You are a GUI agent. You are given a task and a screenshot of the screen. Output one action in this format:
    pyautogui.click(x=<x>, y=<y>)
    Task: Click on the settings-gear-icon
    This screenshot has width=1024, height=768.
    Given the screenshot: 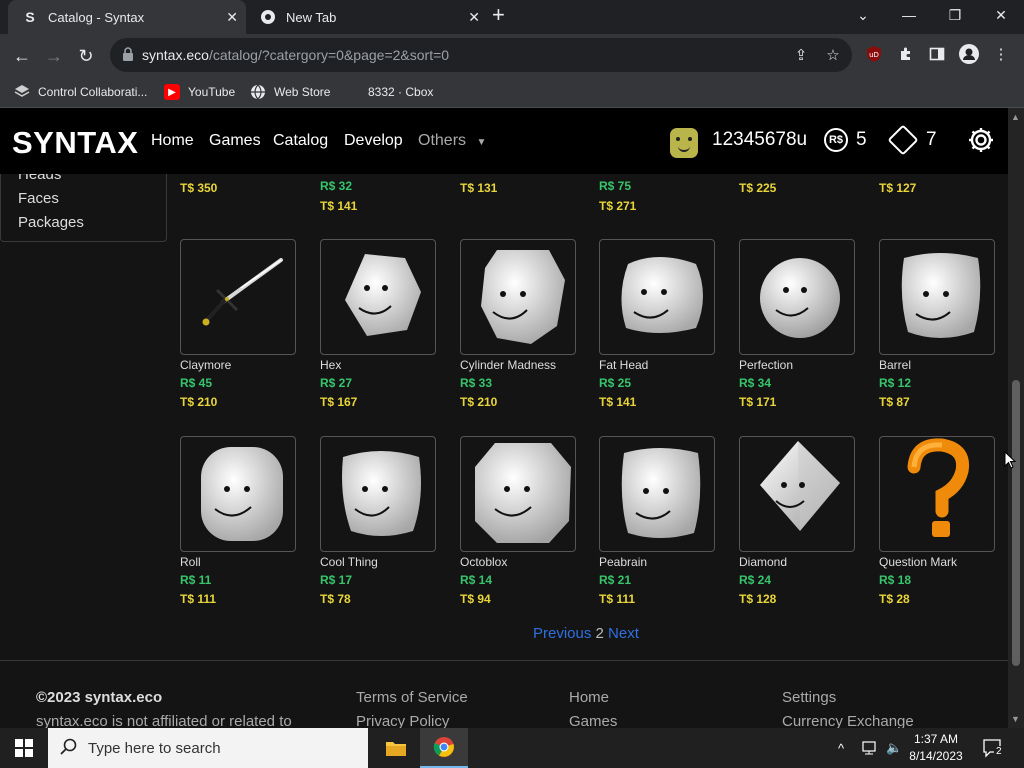 What is the action you would take?
    pyautogui.click(x=981, y=140)
    